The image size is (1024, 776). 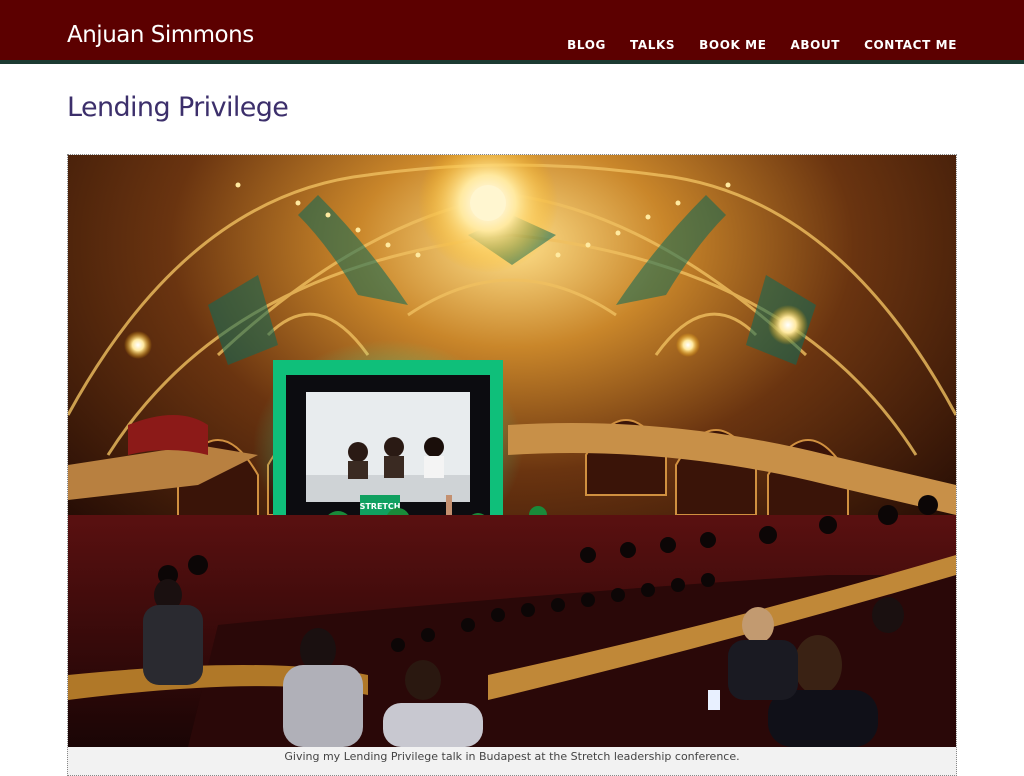 I want to click on nav-link-contact-me: CONTACT ME, so click(x=910, y=45).